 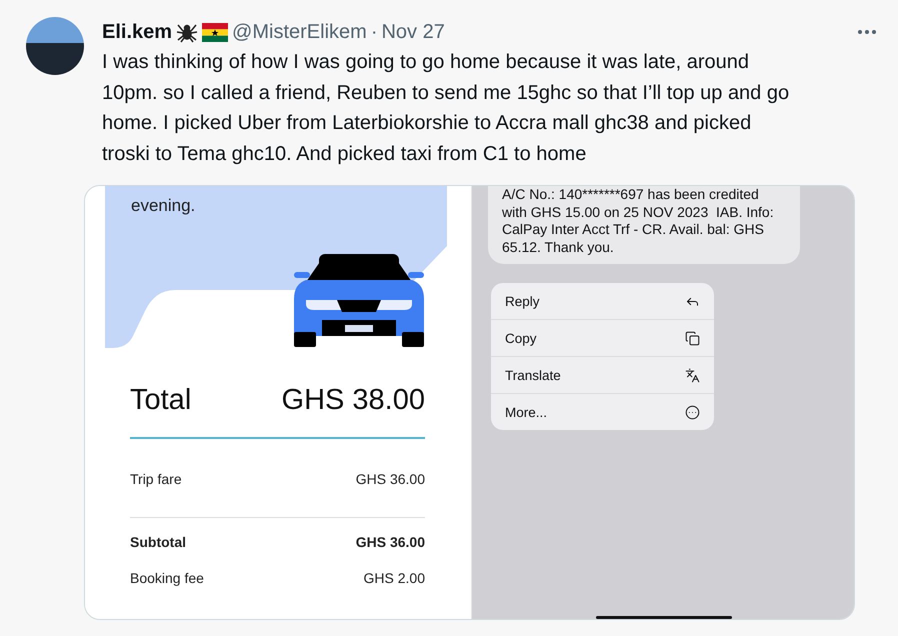 What do you see at coordinates (394, 578) in the screenshot?
I see `fare-amount: GHS 2.00` at bounding box center [394, 578].